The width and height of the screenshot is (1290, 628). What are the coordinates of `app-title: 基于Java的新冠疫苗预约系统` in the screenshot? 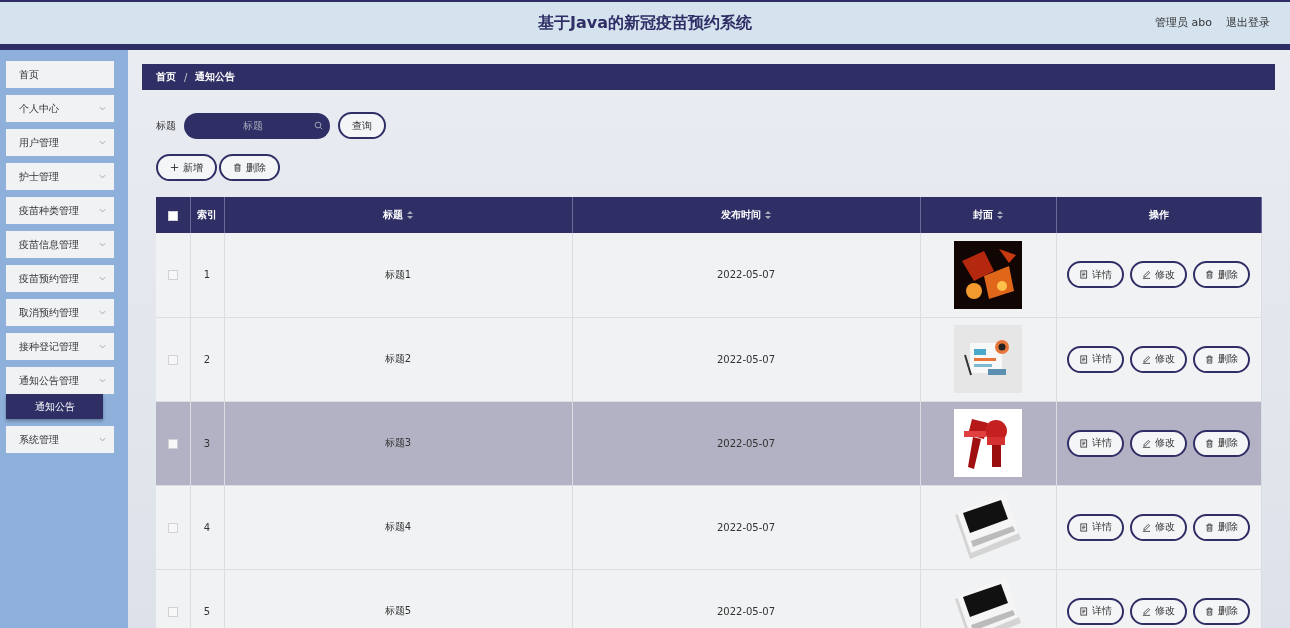 It's located at (645, 23).